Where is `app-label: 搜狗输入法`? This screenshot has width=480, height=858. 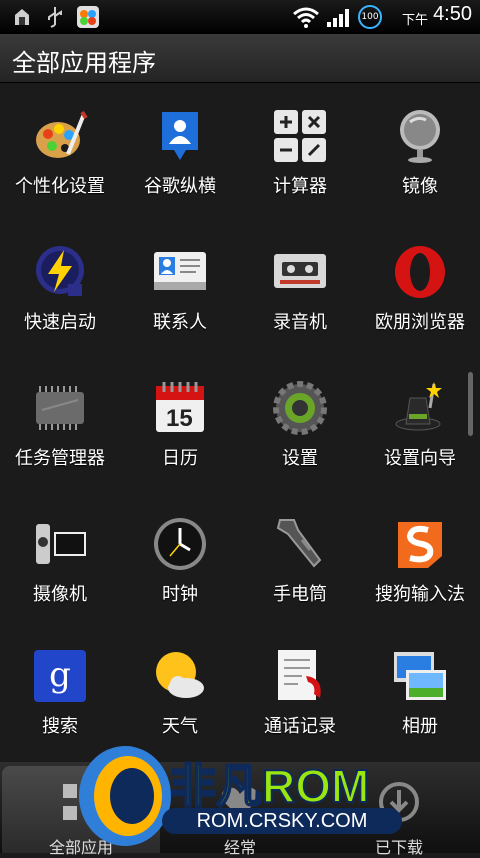
app-label: 搜狗输入法 is located at coordinates (420, 594).